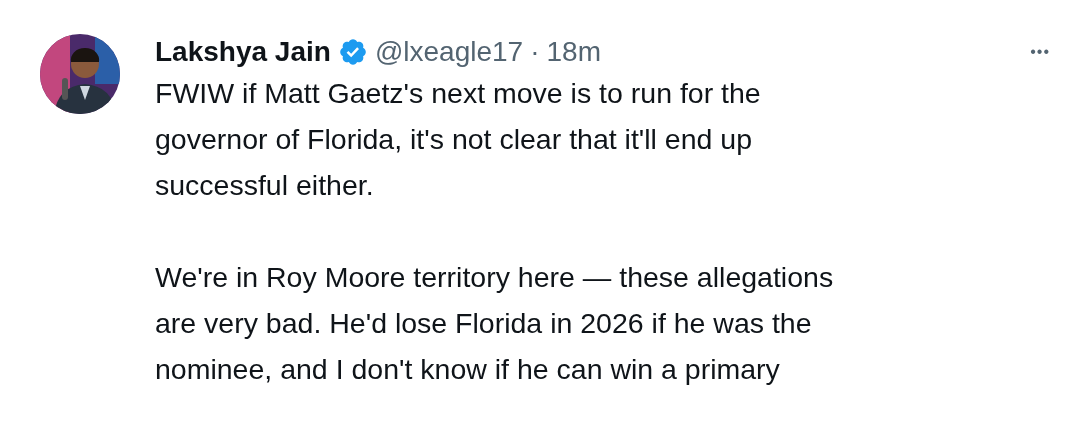  I want to click on author-name: Lakshya Jain, so click(243, 52).